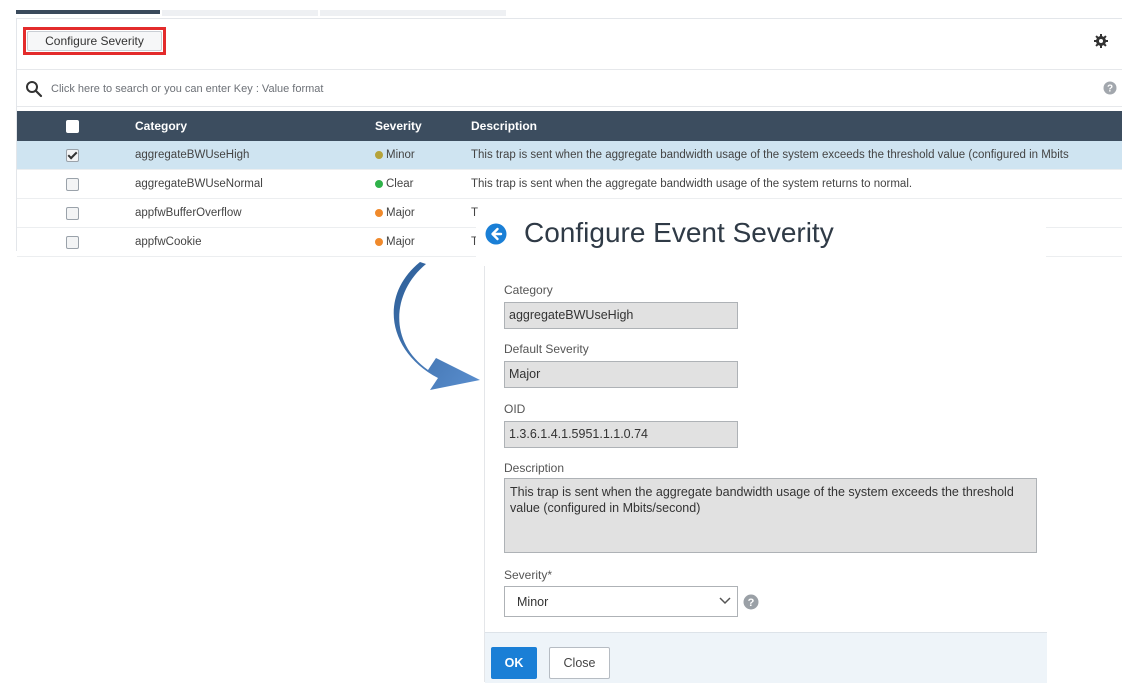  Describe the element at coordinates (528, 290) in the screenshot. I see `category-label: Category` at that location.